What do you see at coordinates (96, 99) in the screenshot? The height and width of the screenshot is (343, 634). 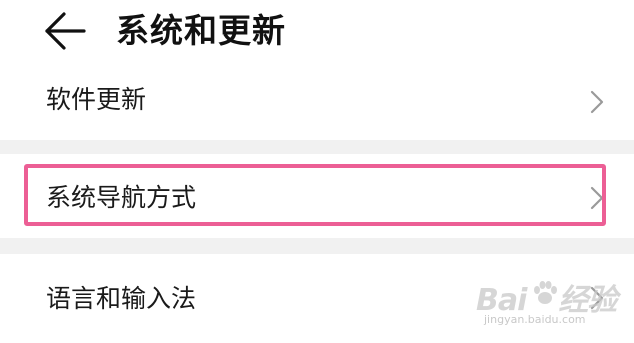 I see `settings-item-label: 软件更新` at bounding box center [96, 99].